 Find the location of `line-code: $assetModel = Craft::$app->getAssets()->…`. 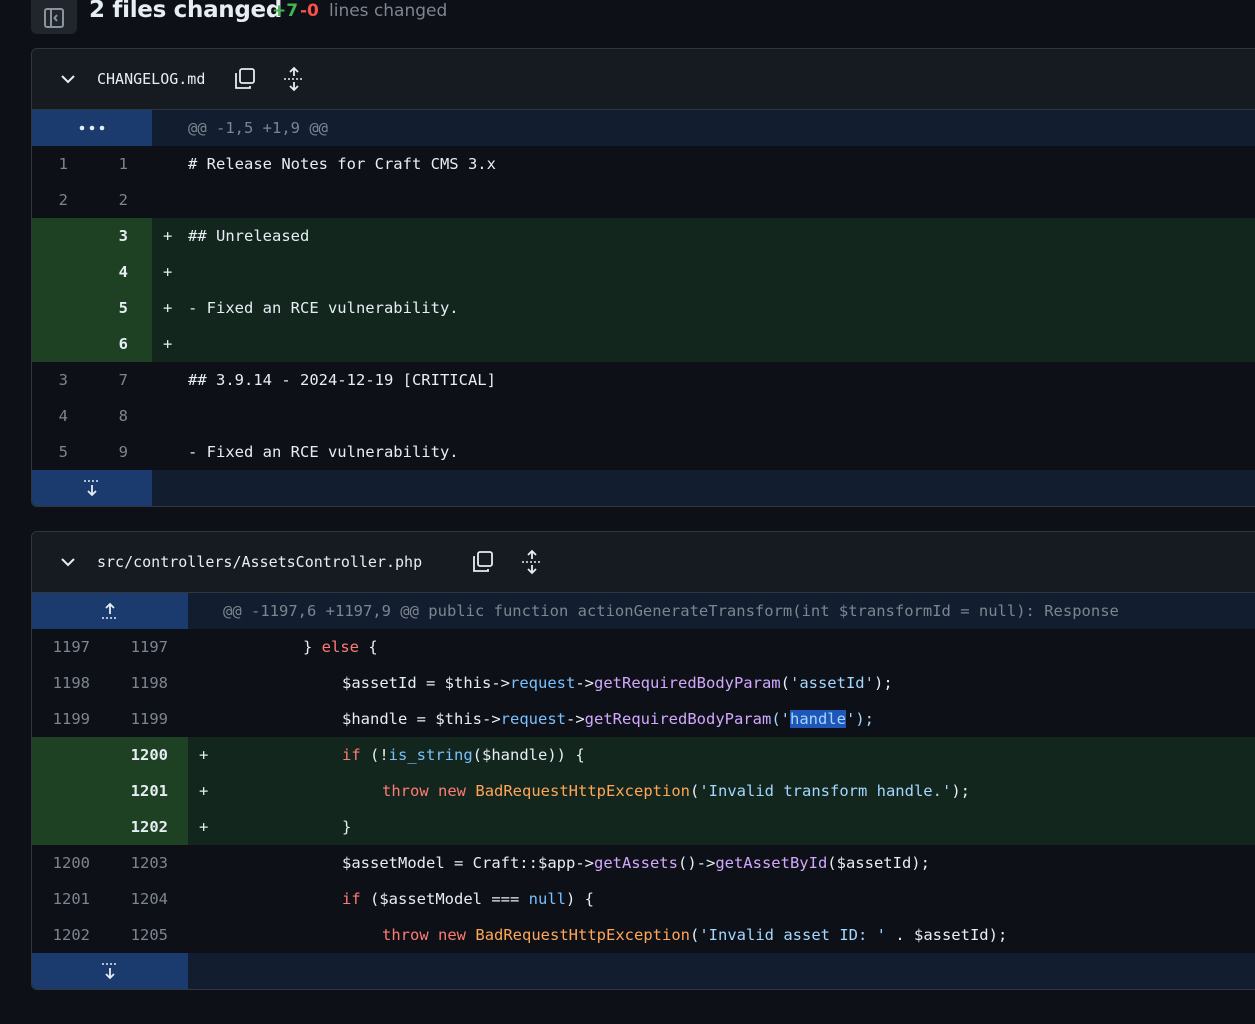

line-code: $assetModel = Craft::$app->getAssets()->… is located at coordinates (636, 863).